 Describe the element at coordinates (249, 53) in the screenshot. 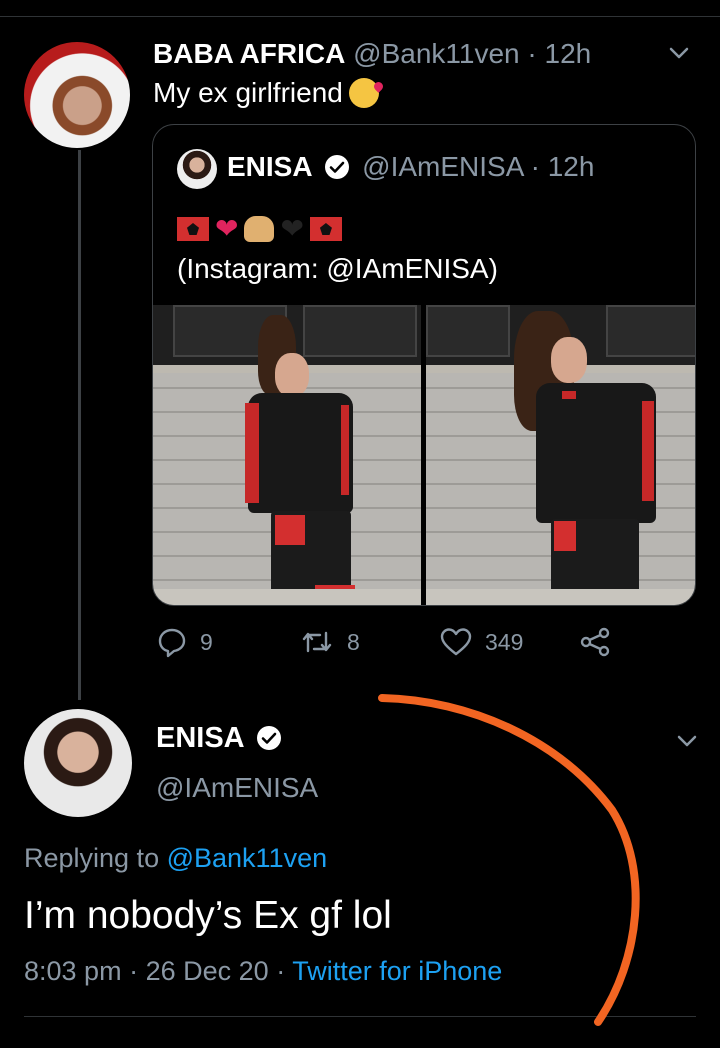

I see `author-name: BABA AFRICA` at that location.